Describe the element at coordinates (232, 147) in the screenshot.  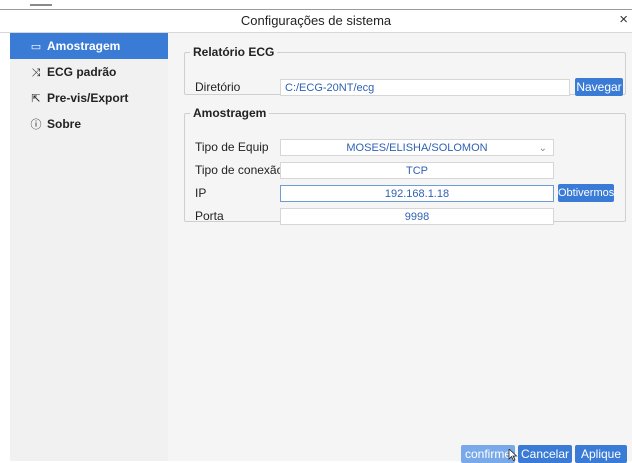
I see `equipment-type-label: Tipo de Equip` at that location.